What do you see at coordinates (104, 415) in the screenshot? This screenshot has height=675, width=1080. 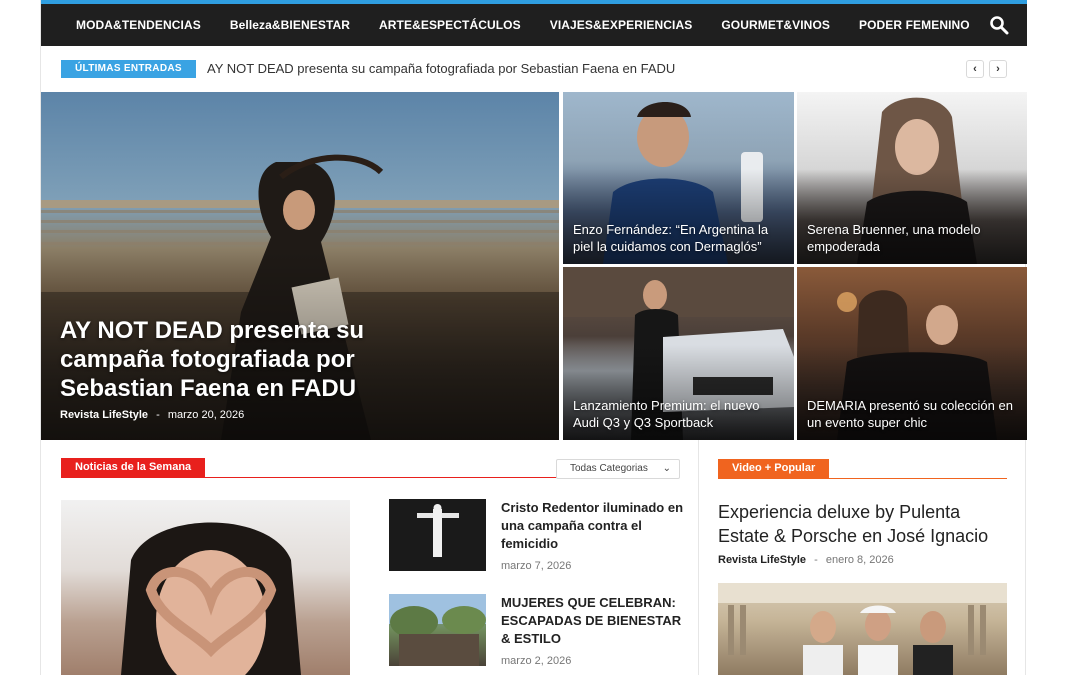 I see `hero-main-author: Revista LifeStyle` at bounding box center [104, 415].